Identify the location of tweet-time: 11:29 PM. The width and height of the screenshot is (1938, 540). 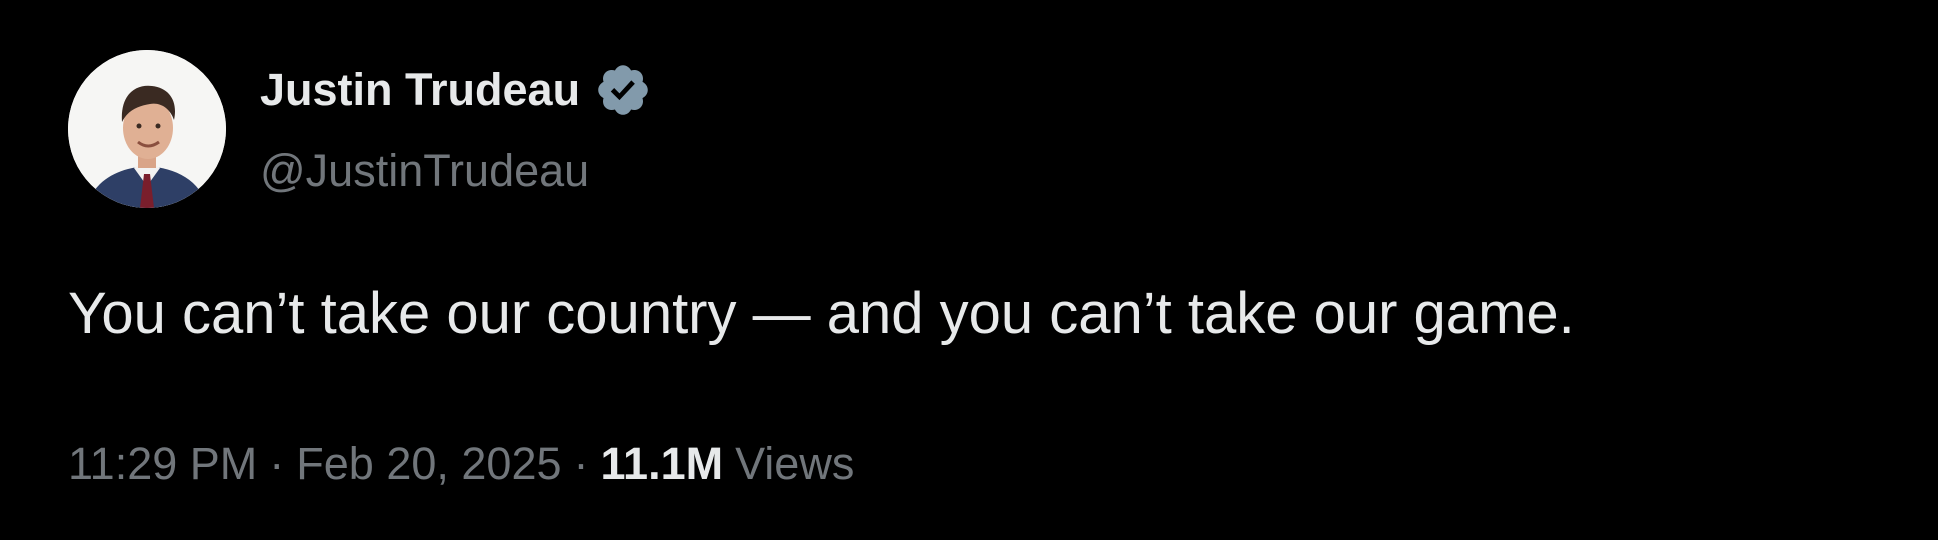
(162, 464).